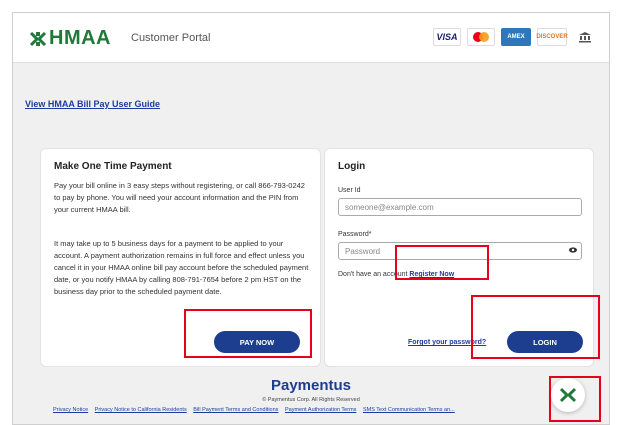 This screenshot has height=425, width=621. What do you see at coordinates (481, 37) in the screenshot?
I see `mastercard-icon` at bounding box center [481, 37].